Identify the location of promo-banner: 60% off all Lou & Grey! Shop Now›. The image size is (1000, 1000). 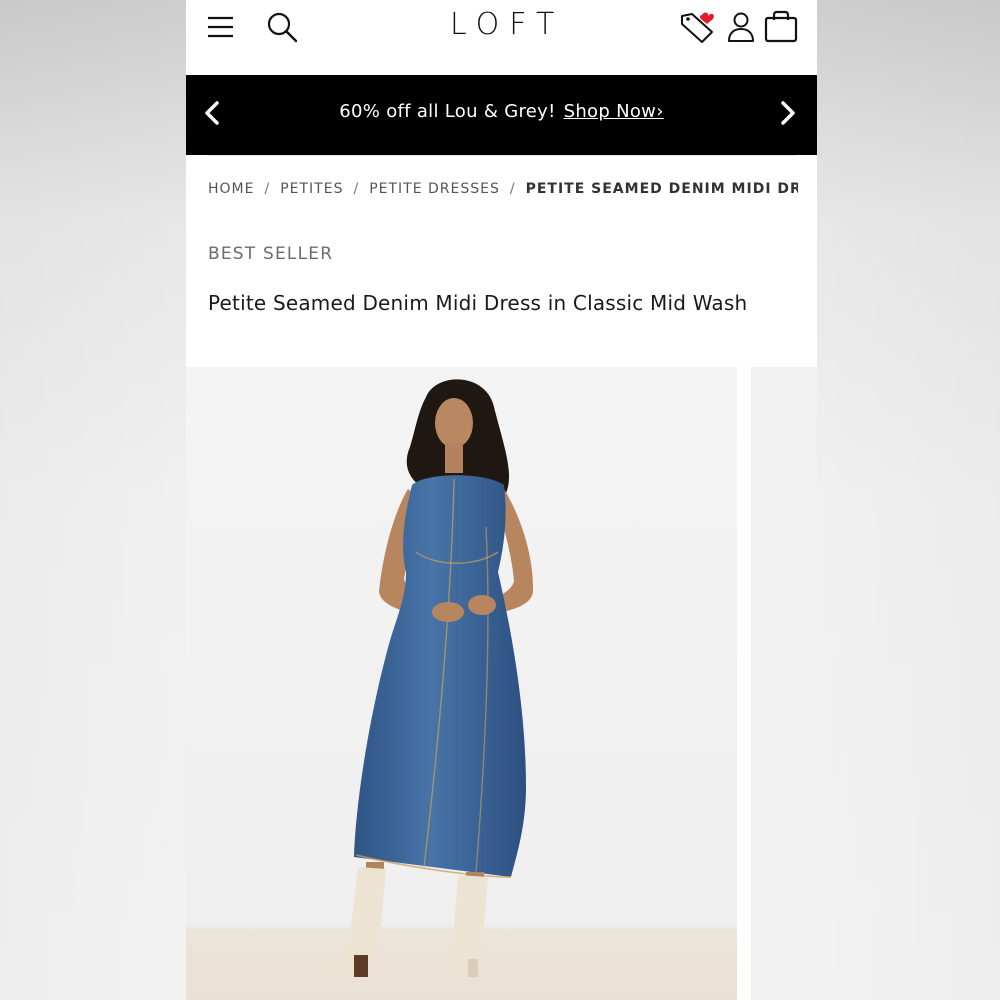
(501, 115).